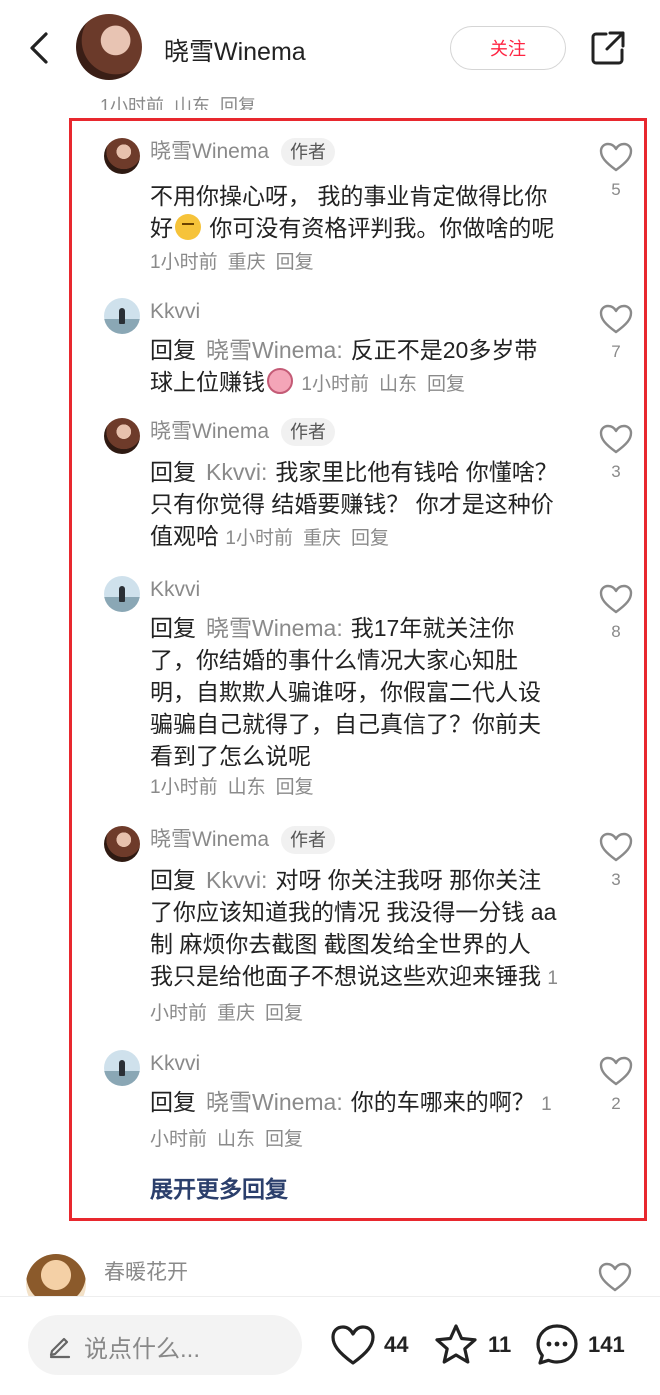 This screenshot has width=660, height=1395. Describe the element at coordinates (188, 227) in the screenshot. I see `thinking-face-icon` at that location.